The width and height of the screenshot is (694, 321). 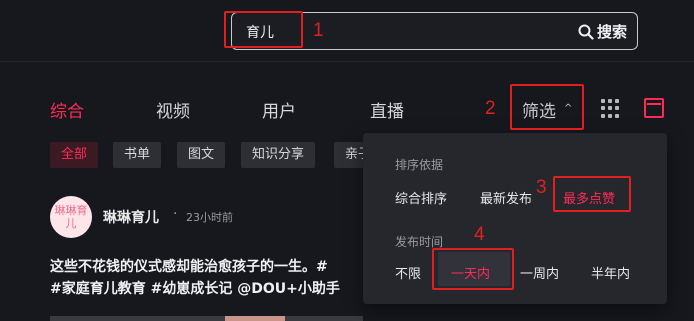 What do you see at coordinates (137, 155) in the screenshot?
I see `chip-booklist: 书单` at bounding box center [137, 155].